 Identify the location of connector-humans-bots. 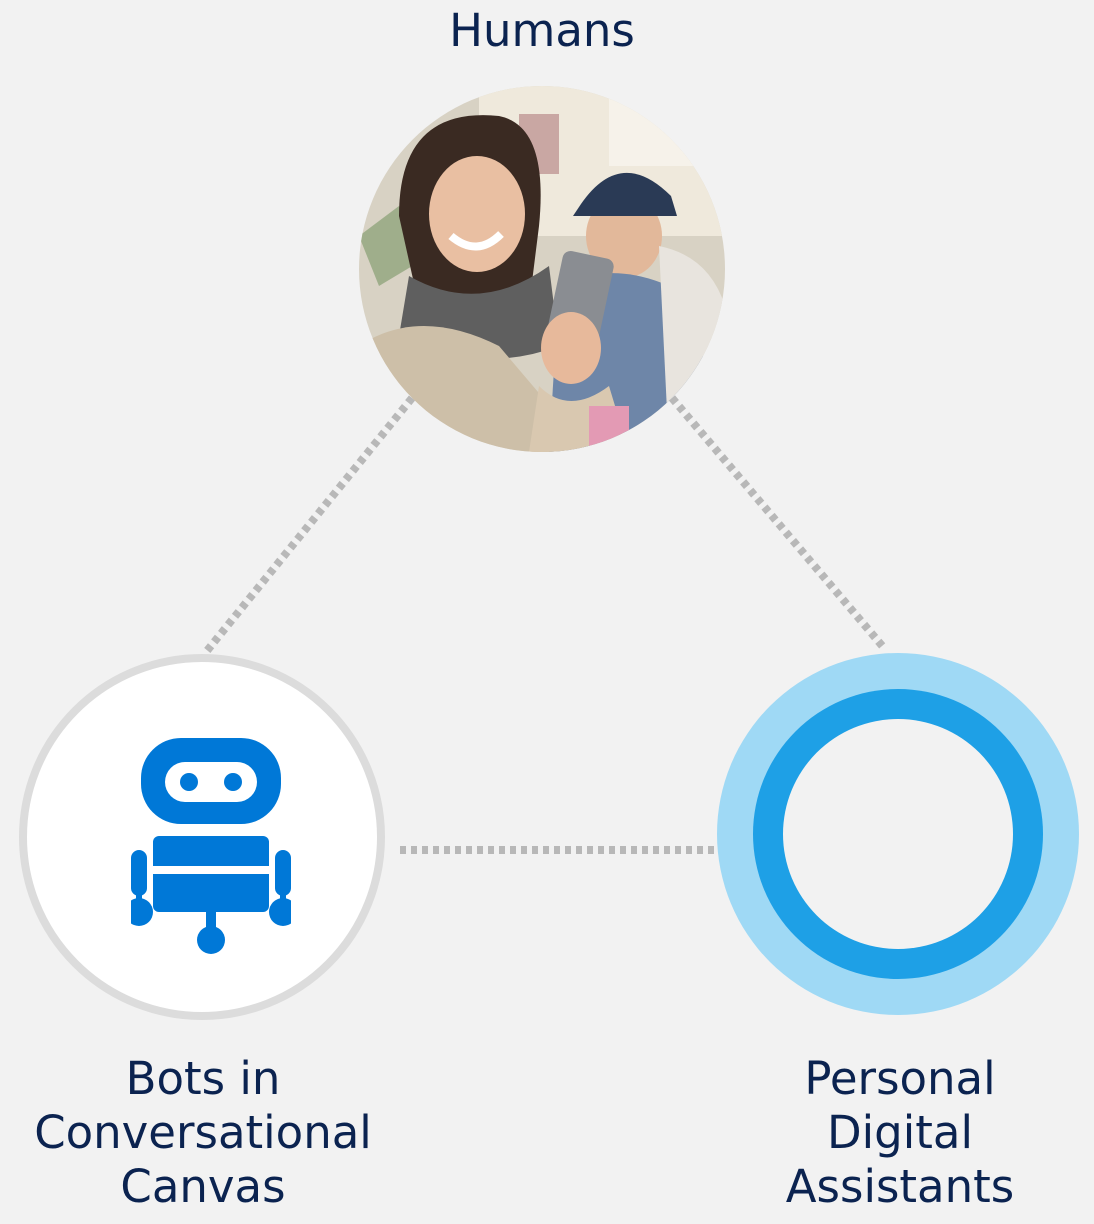
(309, 525).